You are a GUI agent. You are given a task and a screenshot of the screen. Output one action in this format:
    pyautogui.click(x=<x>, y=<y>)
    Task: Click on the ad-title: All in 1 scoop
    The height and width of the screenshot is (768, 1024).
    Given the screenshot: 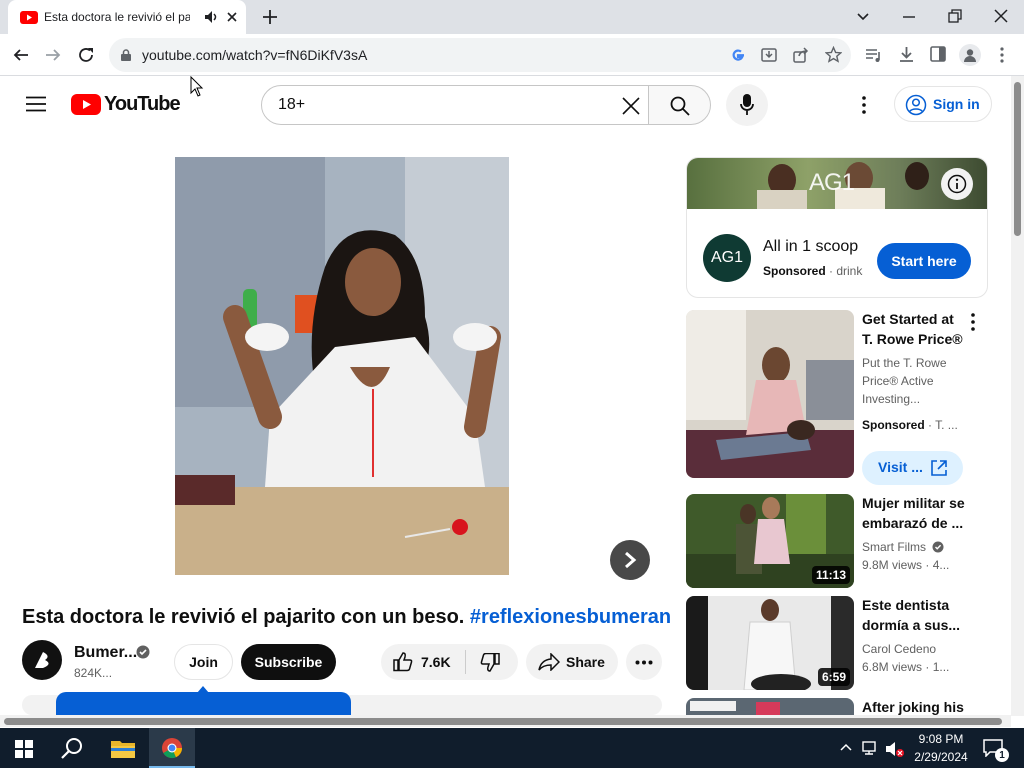 What is the action you would take?
    pyautogui.click(x=810, y=247)
    